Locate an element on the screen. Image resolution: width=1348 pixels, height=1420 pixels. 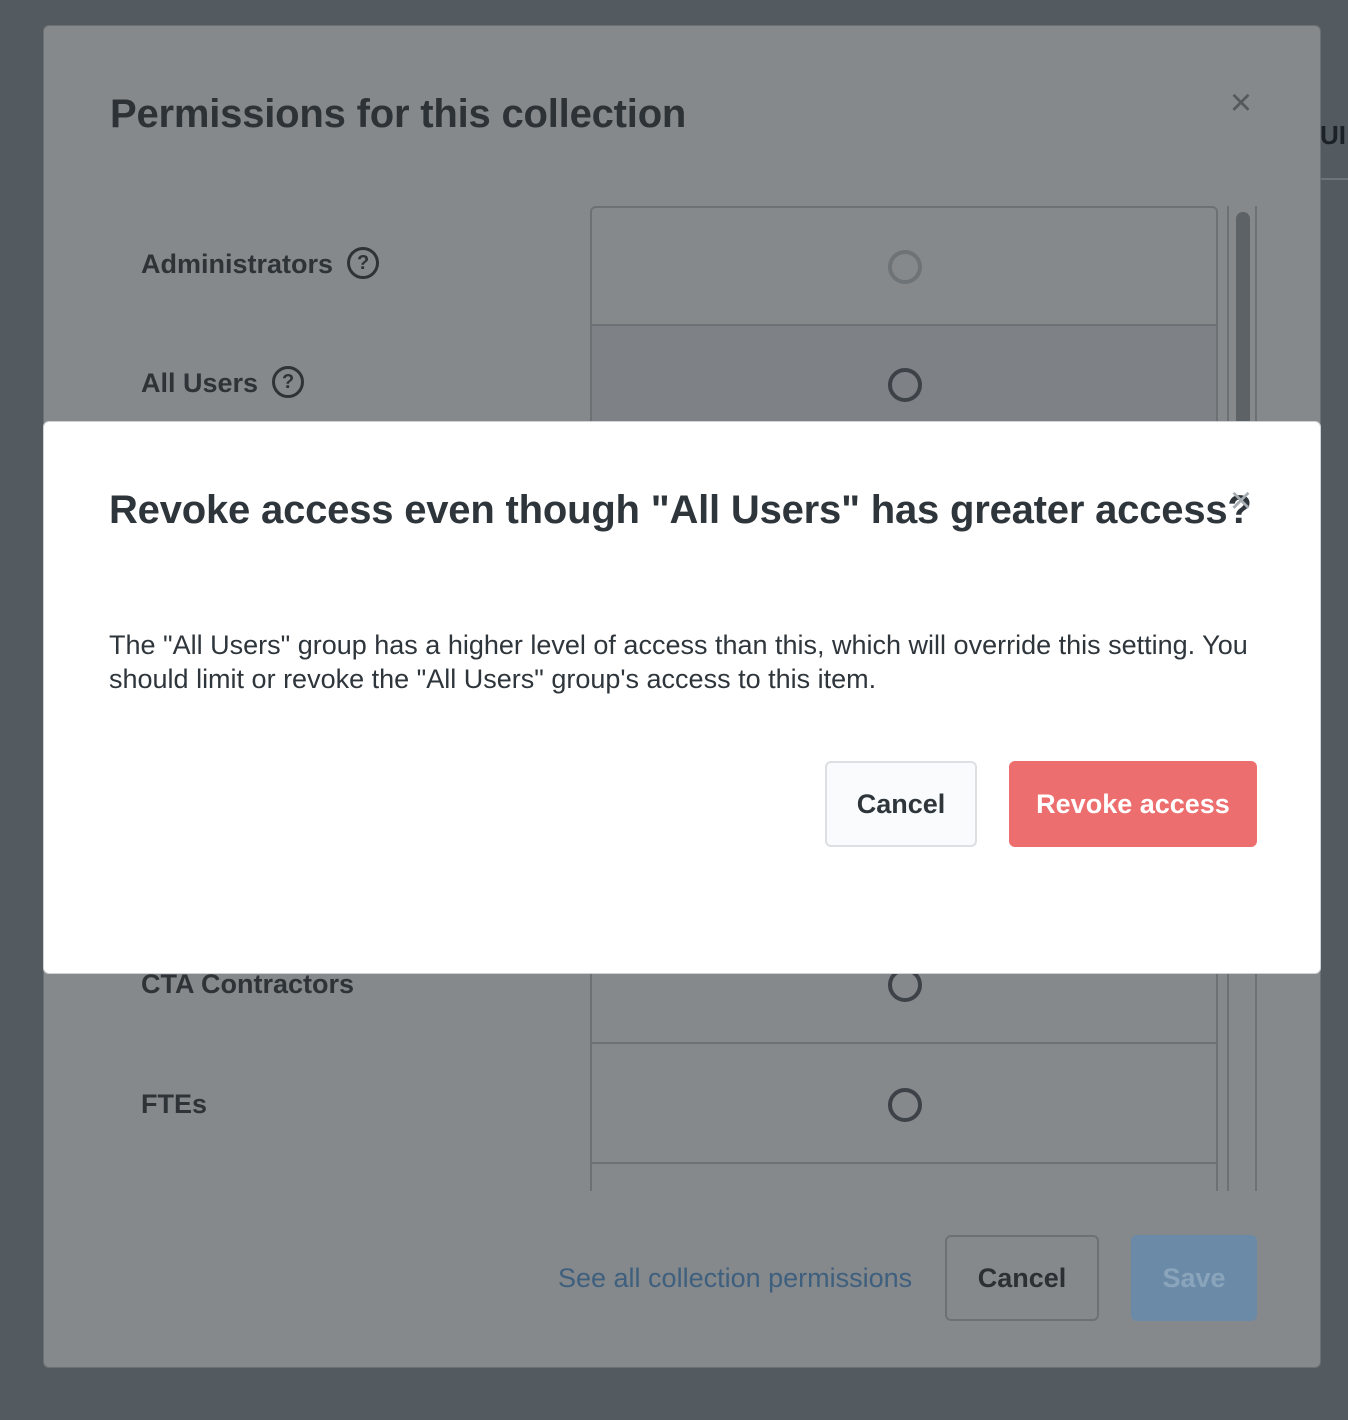
group-label-text: All Users is located at coordinates (200, 383).